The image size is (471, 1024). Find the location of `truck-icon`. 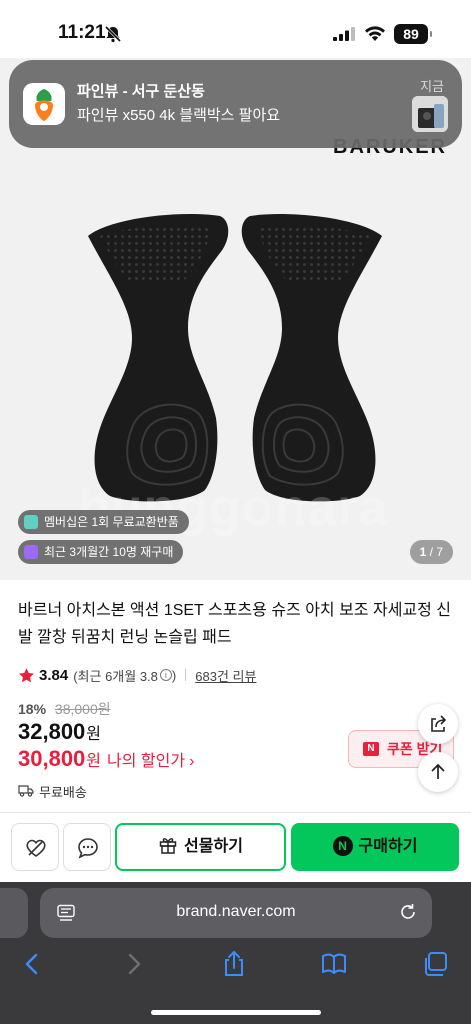

truck-icon is located at coordinates (26, 791).